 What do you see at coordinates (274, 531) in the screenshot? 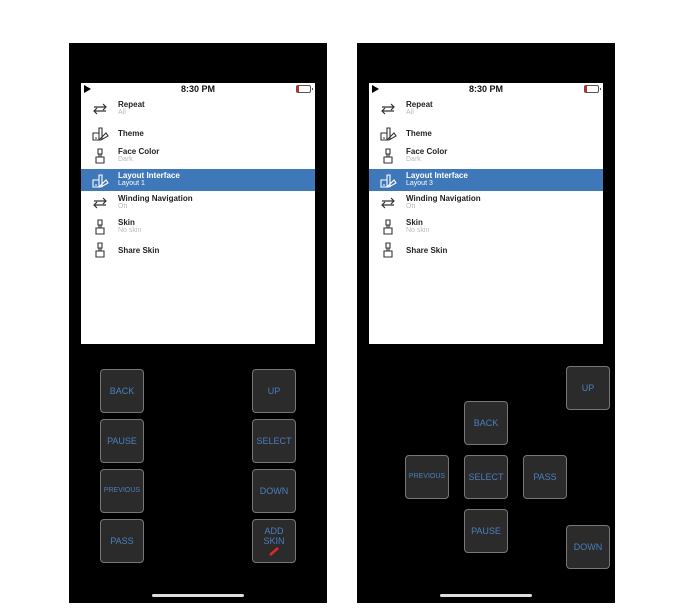
I see `add-skin-label-1: ADD` at bounding box center [274, 531].